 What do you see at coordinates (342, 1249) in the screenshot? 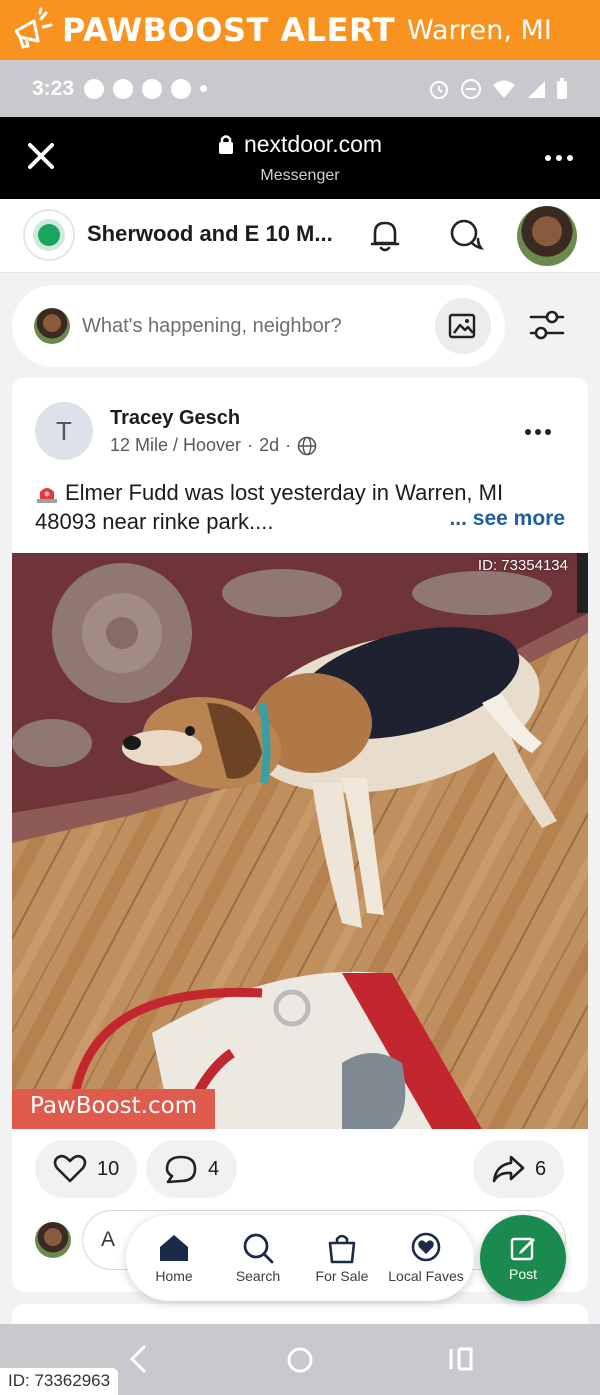
I see `shopping-bag-icon` at bounding box center [342, 1249].